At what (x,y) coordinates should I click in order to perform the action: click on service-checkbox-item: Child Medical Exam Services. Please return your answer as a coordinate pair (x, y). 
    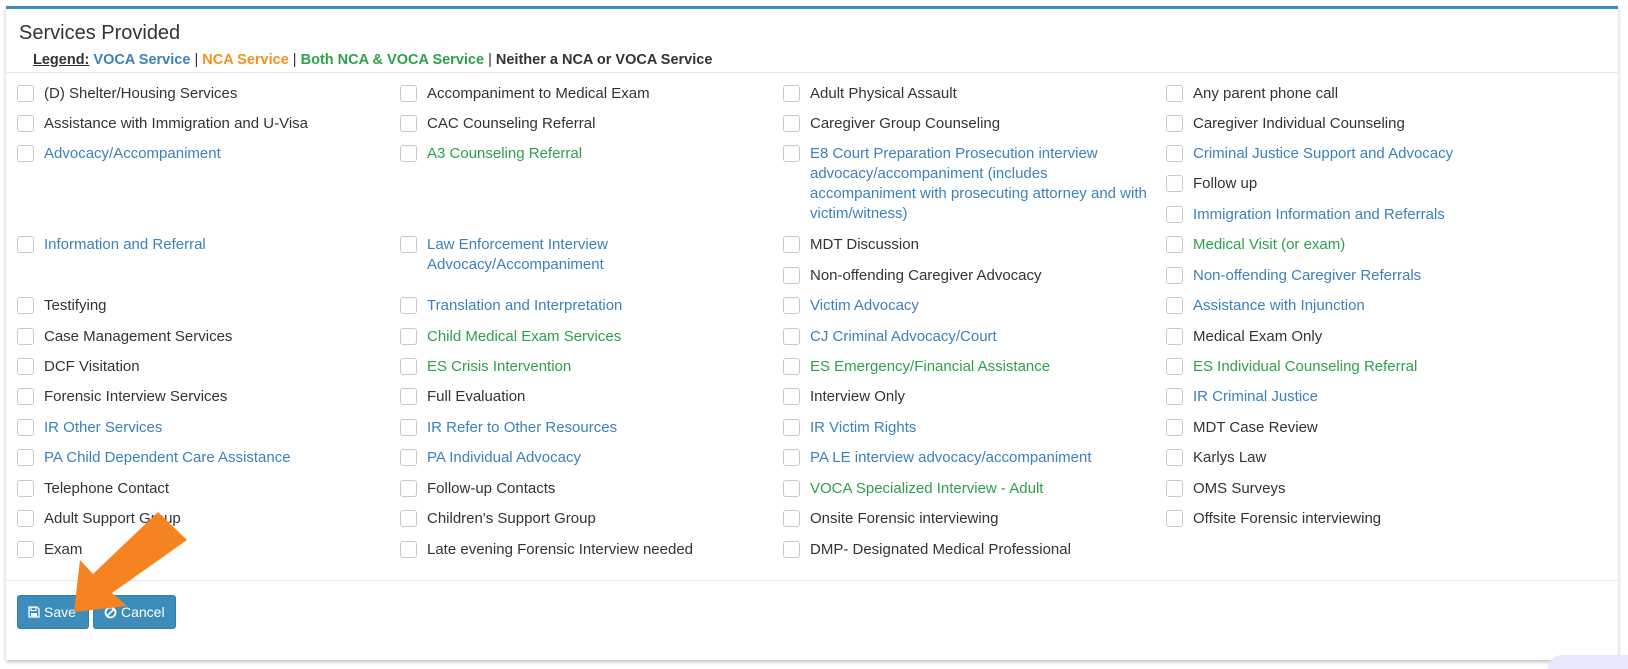
    Looking at the image, I should click on (580, 337).